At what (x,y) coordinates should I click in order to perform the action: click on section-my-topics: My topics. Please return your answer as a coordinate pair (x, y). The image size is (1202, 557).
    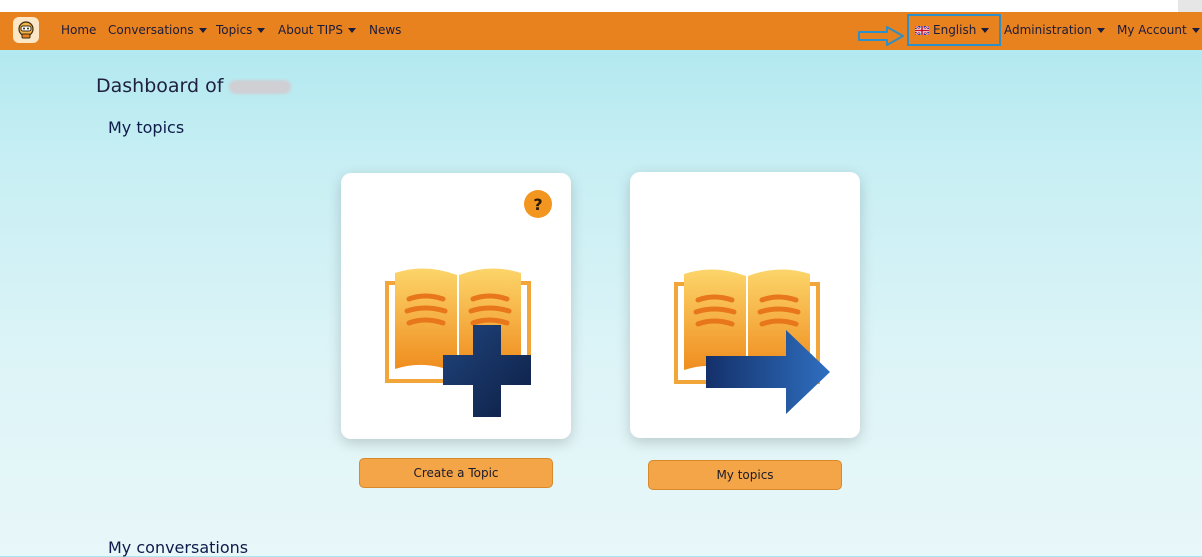
    Looking at the image, I should click on (146, 127).